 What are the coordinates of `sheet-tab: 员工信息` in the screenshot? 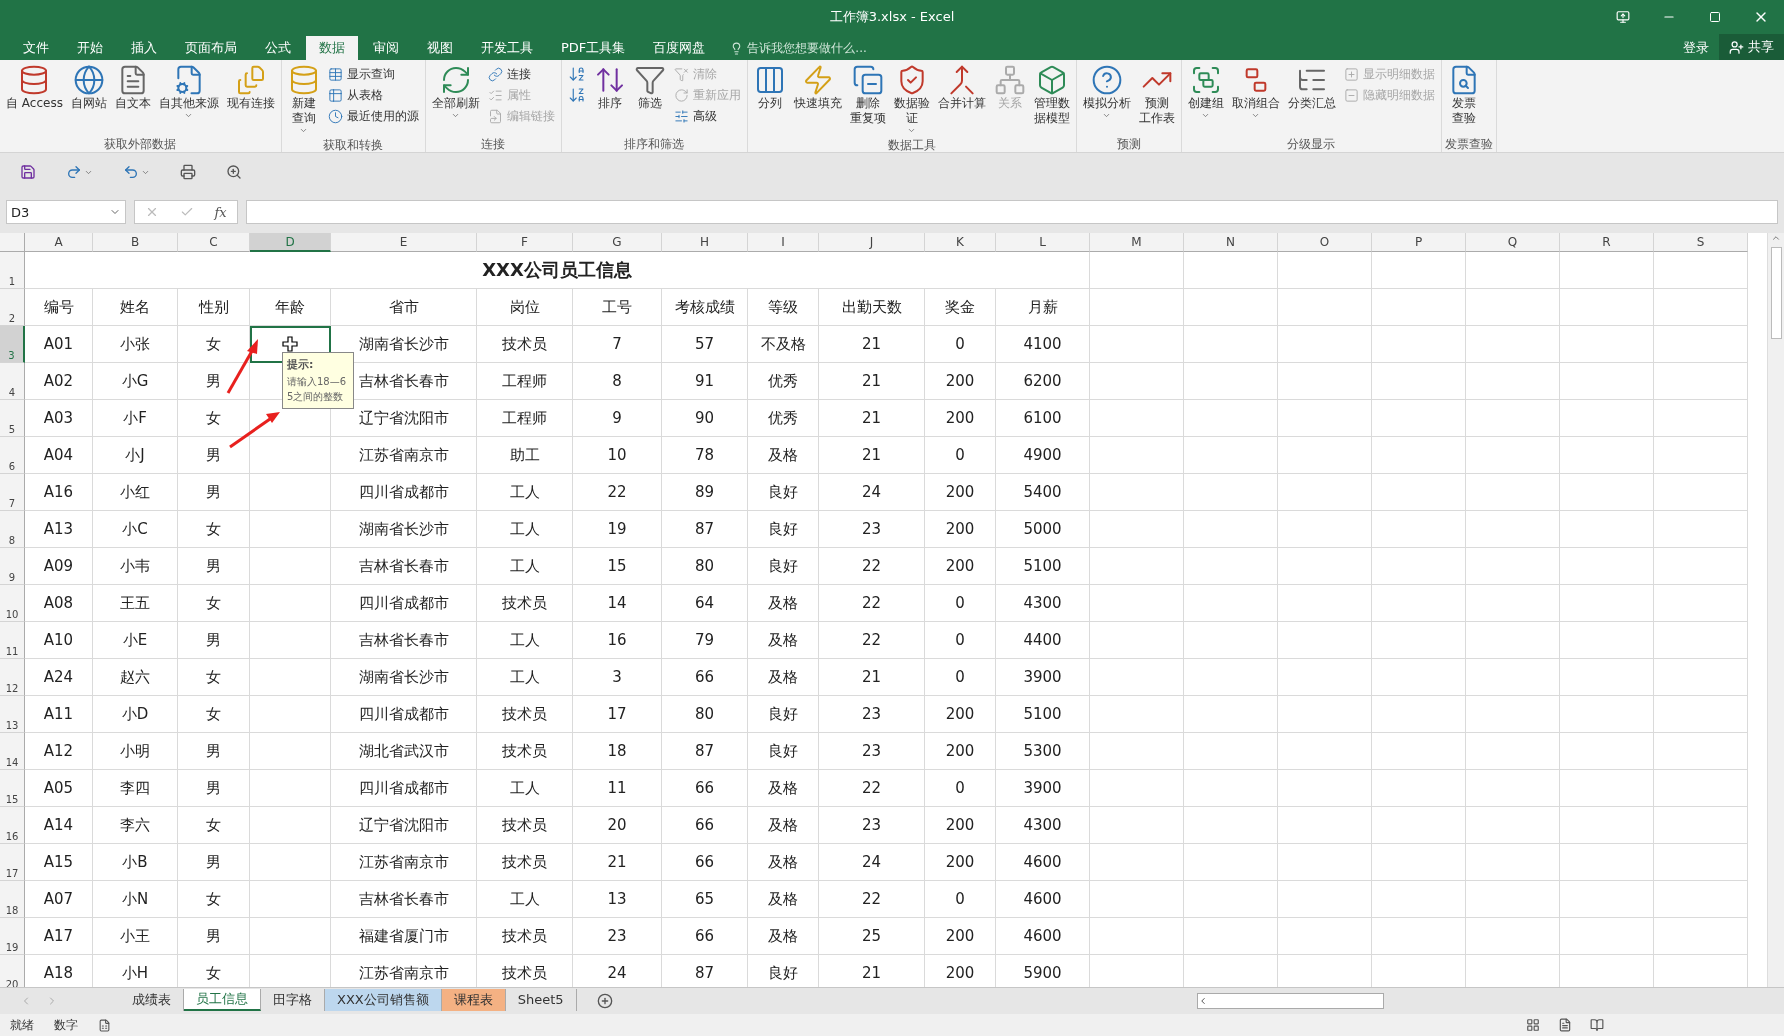 It's located at (222, 999).